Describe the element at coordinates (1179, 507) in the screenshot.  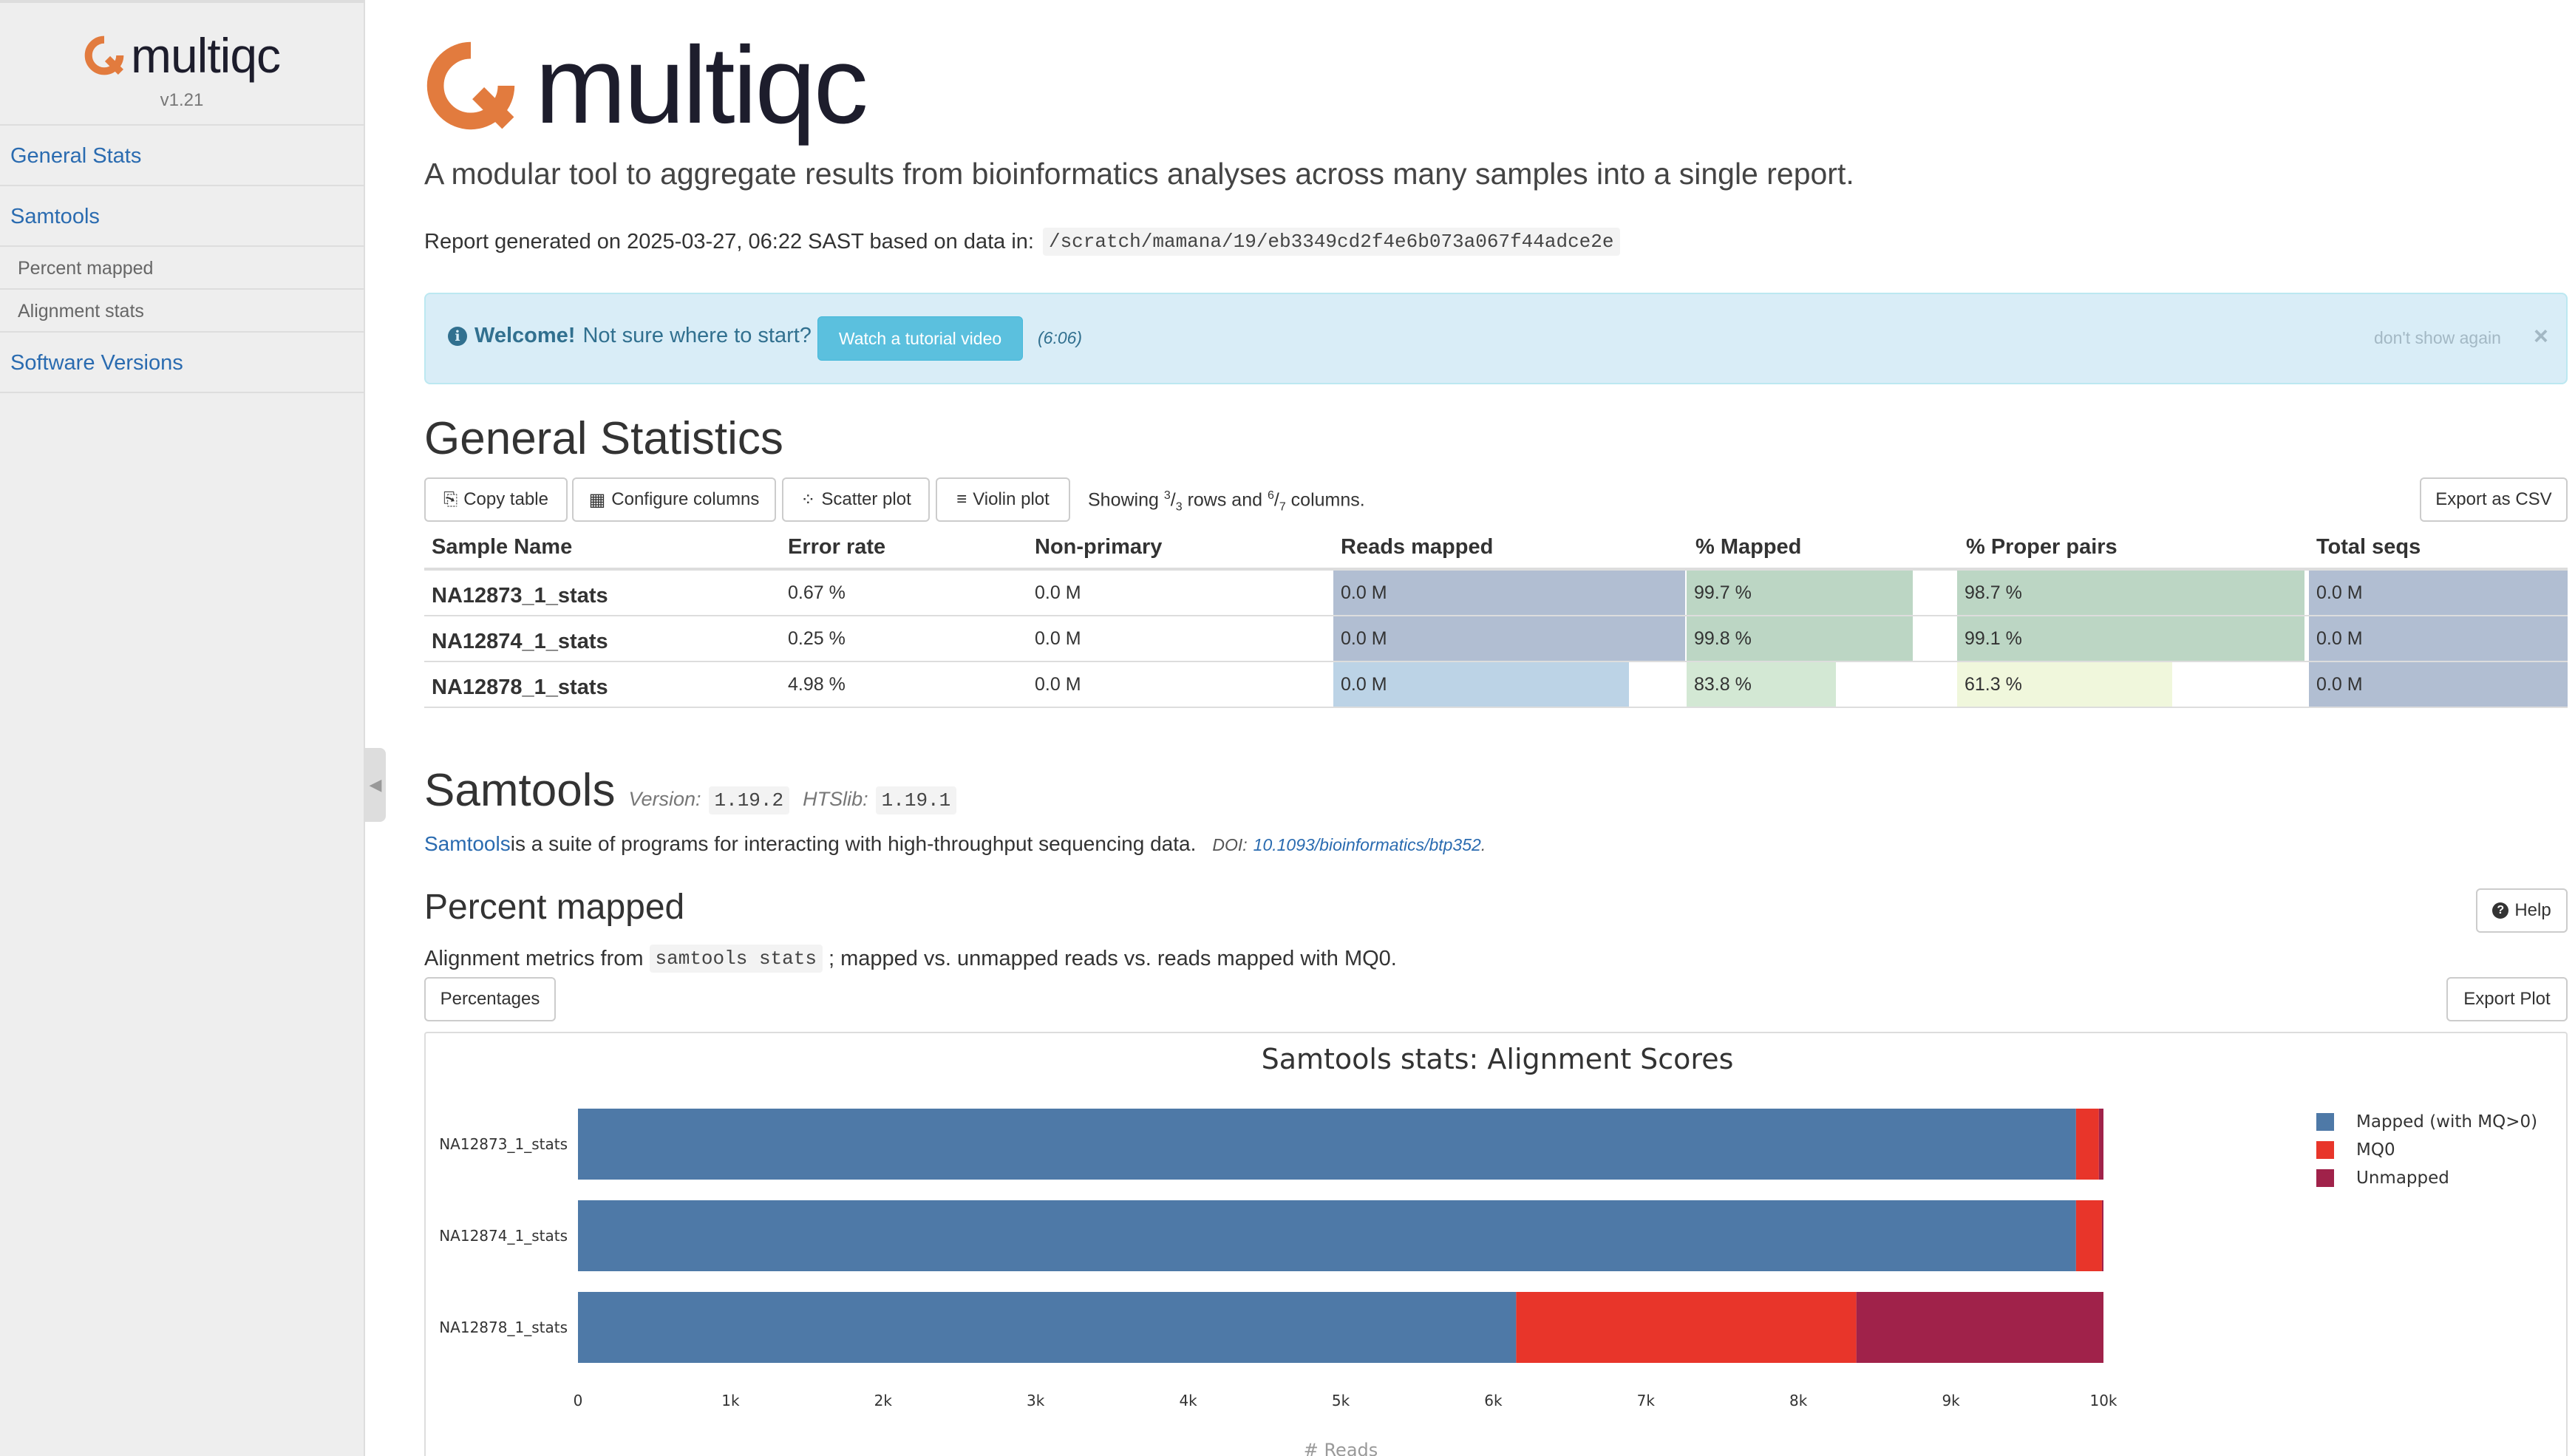
I see `rows-den: 3` at that location.